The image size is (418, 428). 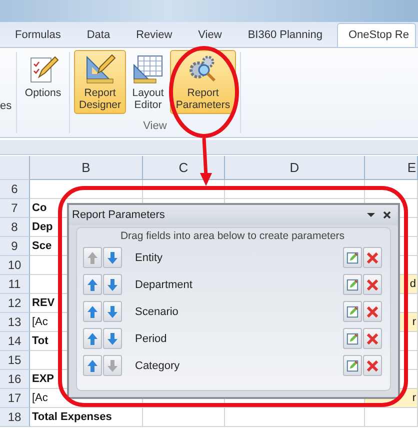 I want to click on row-header: 10, so click(x=15, y=265).